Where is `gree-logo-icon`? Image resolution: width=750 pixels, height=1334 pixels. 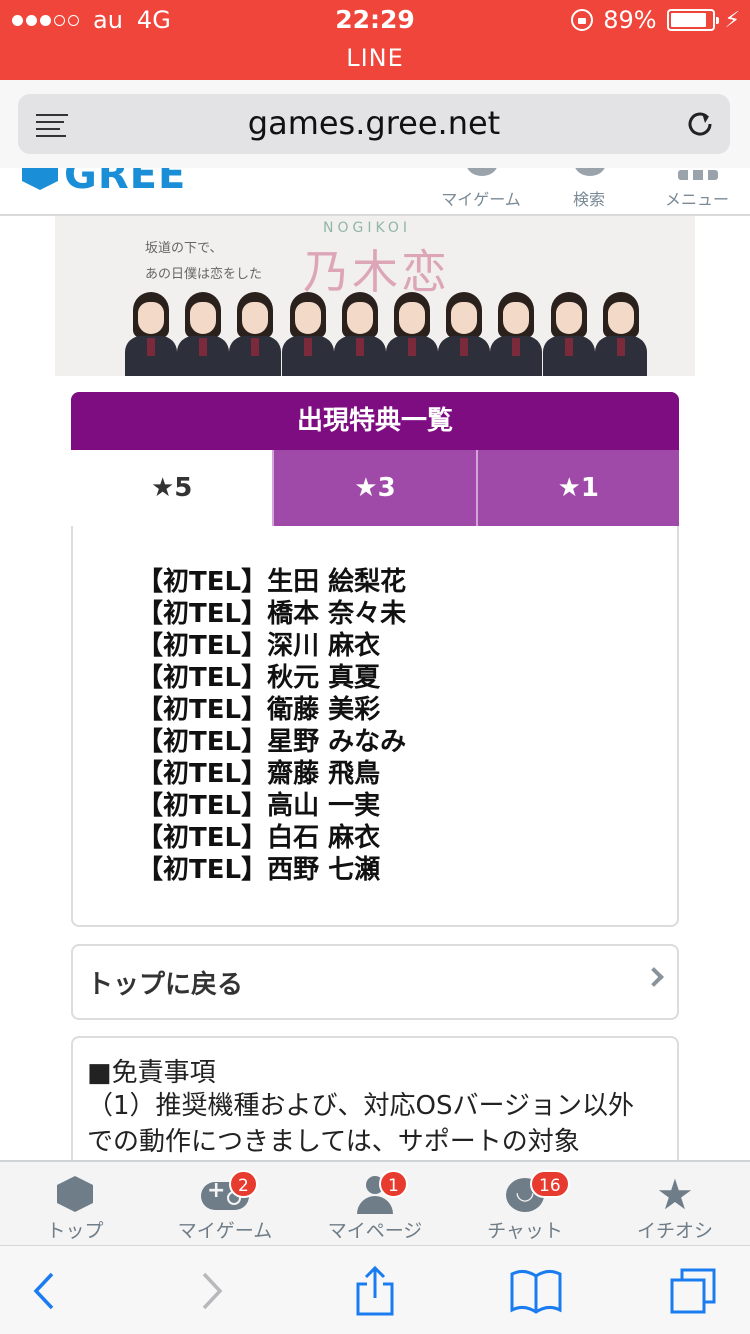
gree-logo-icon is located at coordinates (40, 179).